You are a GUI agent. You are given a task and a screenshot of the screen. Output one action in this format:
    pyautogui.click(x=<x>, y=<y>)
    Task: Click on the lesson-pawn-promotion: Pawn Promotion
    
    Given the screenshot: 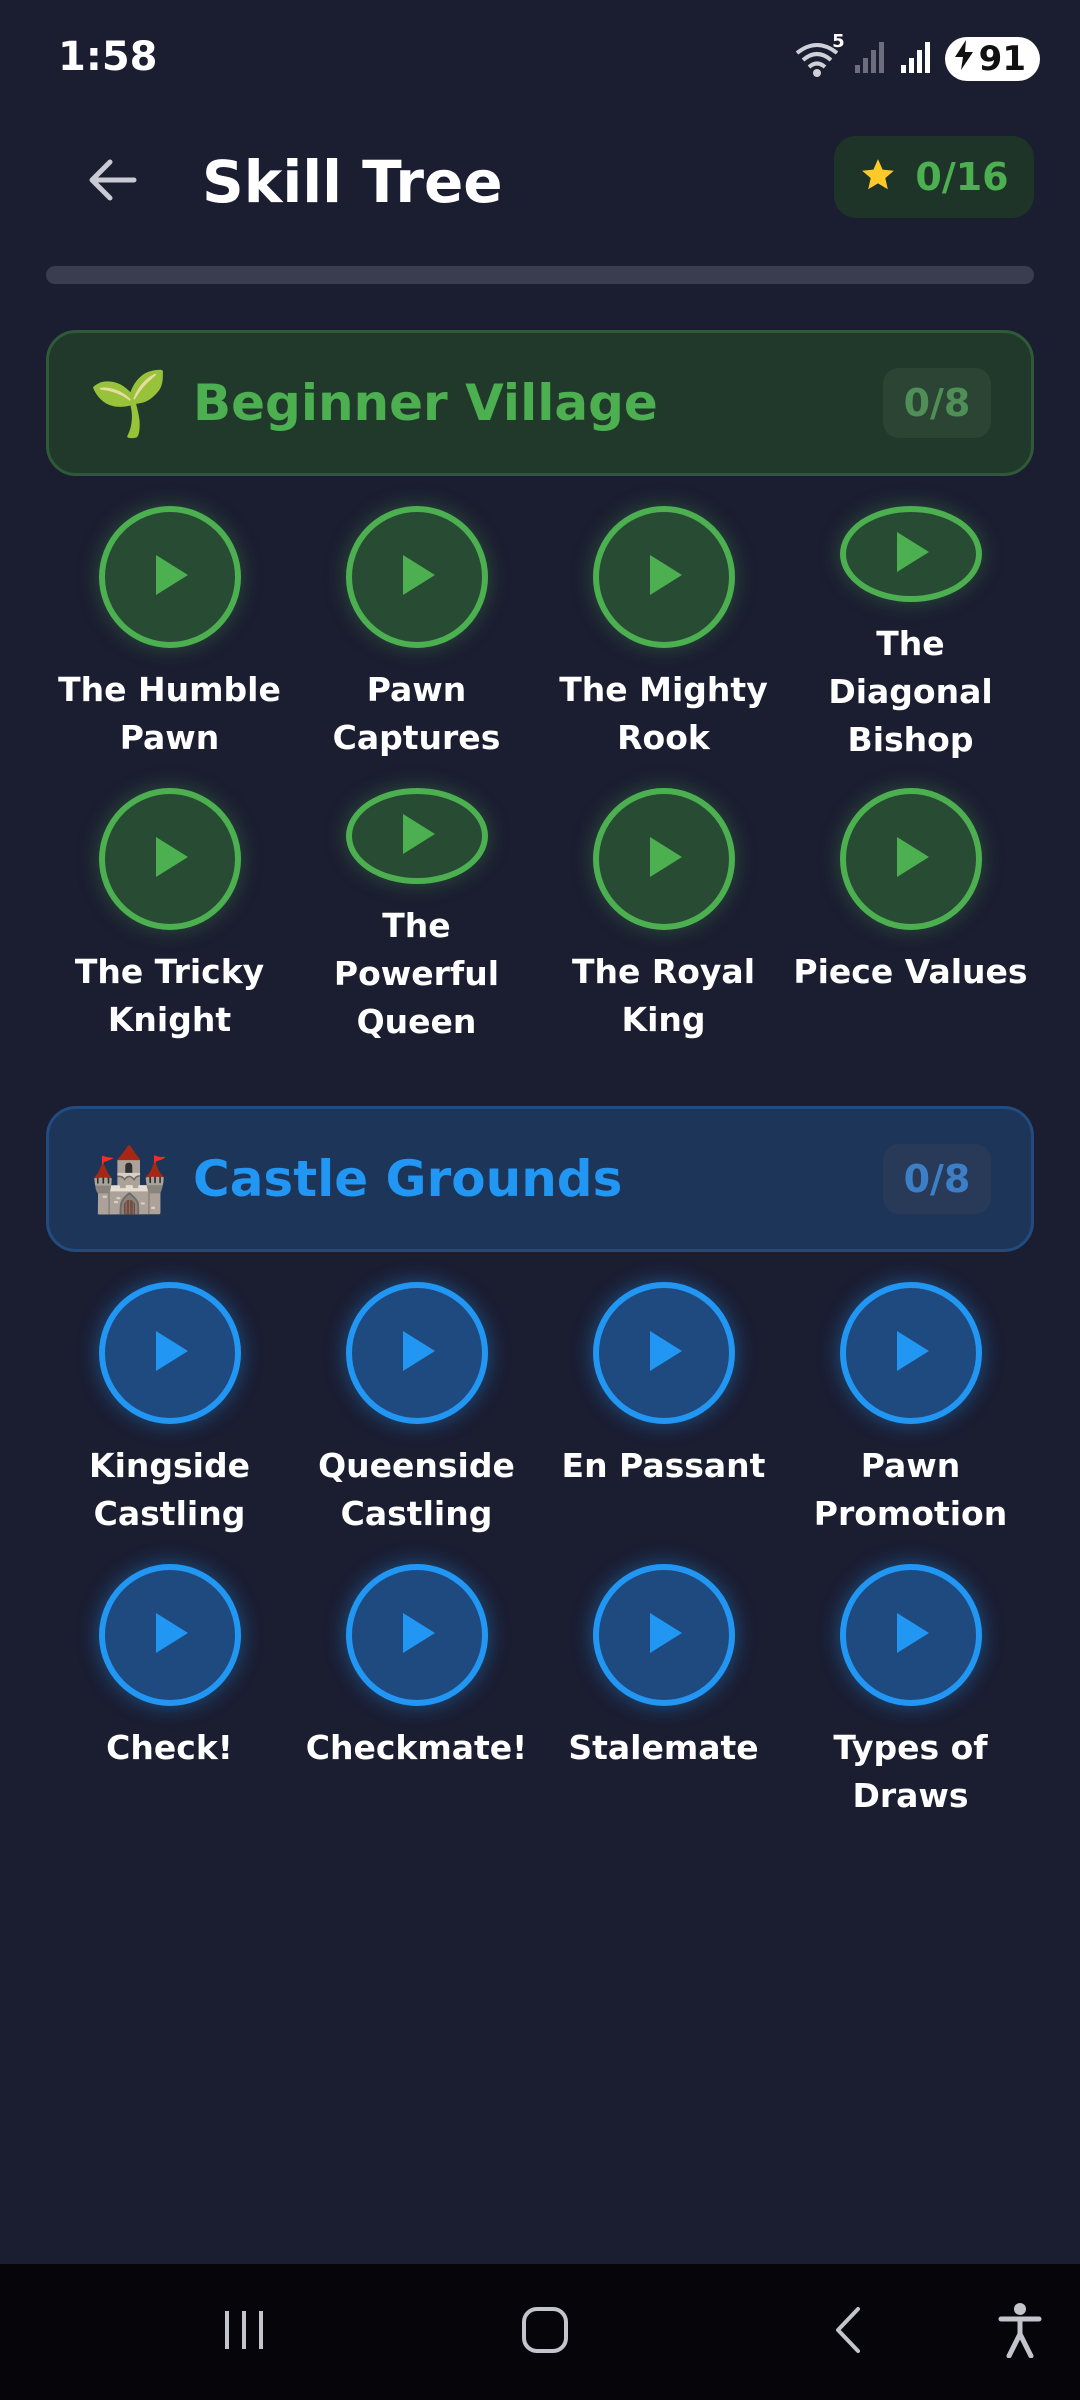 What is the action you would take?
    pyautogui.click(x=910, y=1411)
    